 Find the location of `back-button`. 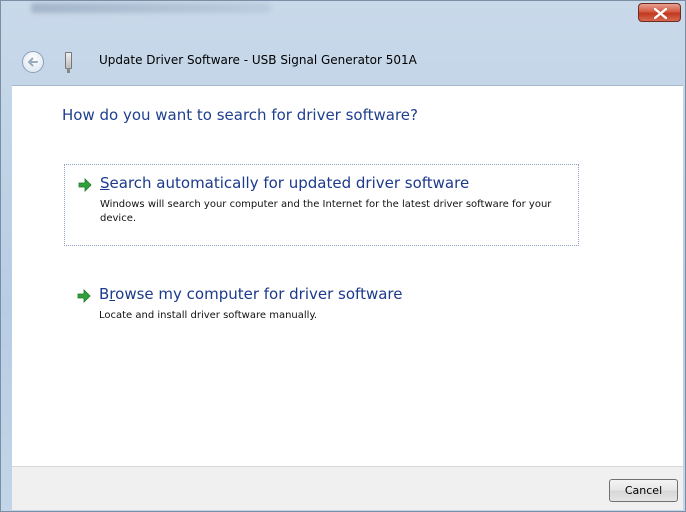

back-button is located at coordinates (33, 62).